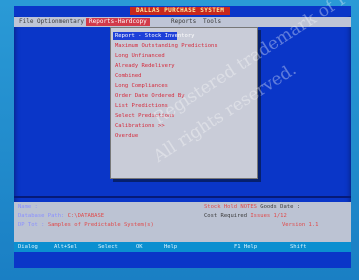 This screenshot has width=359, height=280. I want to click on dropdown-item-select-predictions: Select Predictions, so click(145, 116).